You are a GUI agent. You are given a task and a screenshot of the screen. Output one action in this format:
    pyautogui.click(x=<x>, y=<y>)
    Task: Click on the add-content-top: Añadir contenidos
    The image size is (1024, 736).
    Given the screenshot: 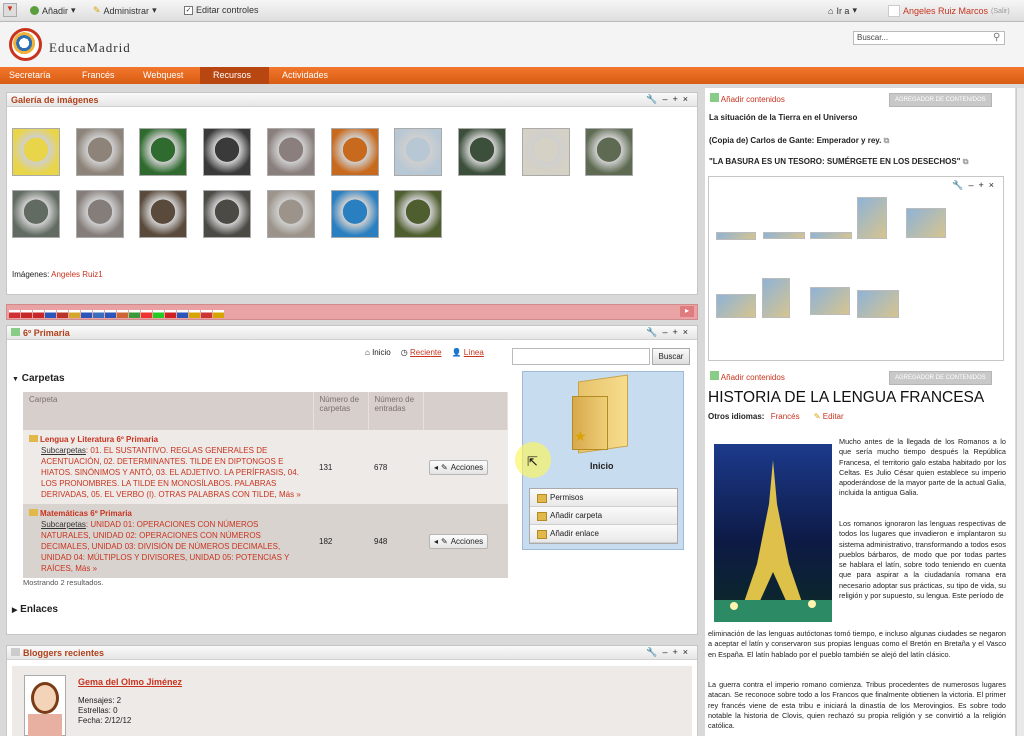 What is the action you would take?
    pyautogui.click(x=747, y=98)
    